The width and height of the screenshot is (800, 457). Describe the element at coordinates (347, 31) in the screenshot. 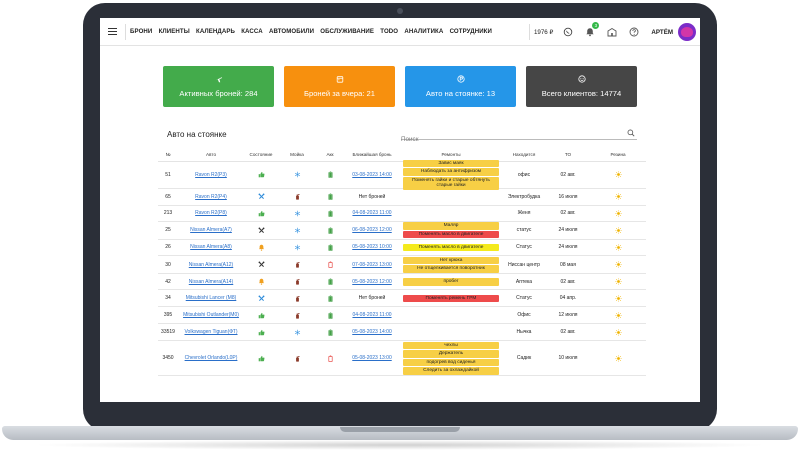

I see `nav-item-service: ОБСЛУЖИВАНИЕ` at that location.